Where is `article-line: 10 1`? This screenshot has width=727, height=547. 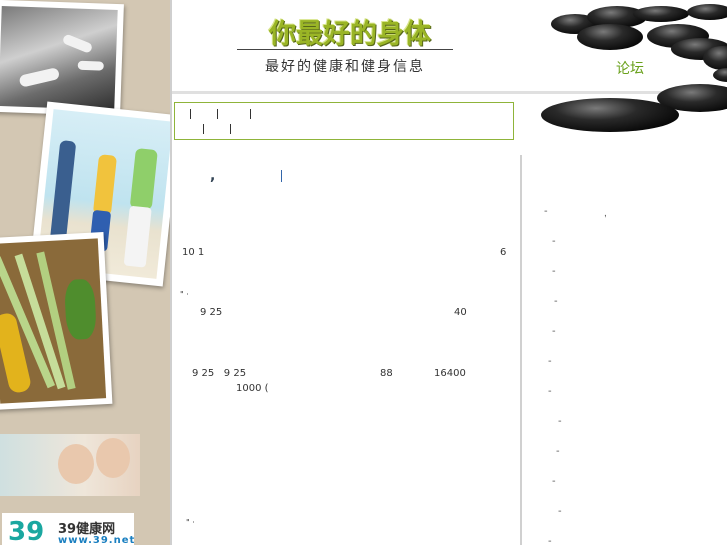
article-line: 10 1 is located at coordinates (193, 252).